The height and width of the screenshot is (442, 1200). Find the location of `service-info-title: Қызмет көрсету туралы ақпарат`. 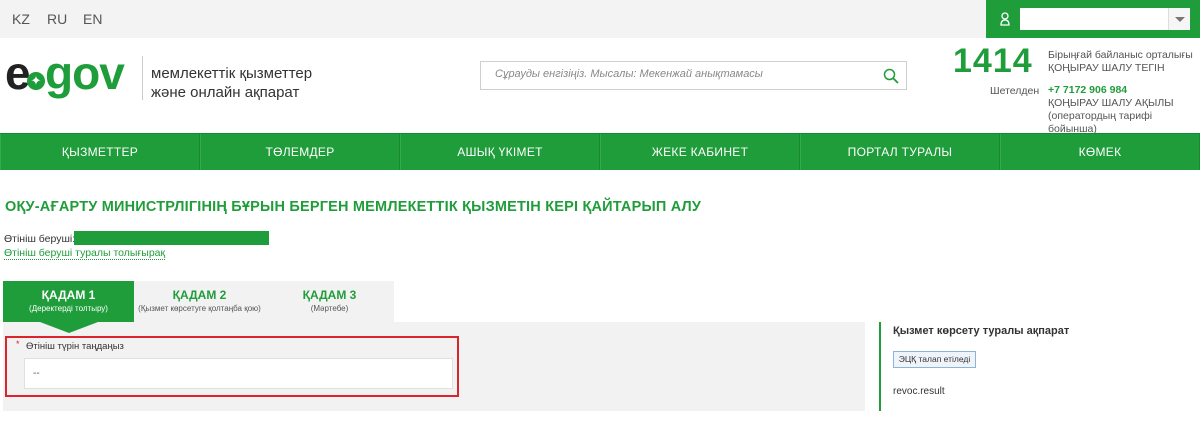

service-info-title: Қызмет көрсету туралы ақпарат is located at coordinates (981, 331).